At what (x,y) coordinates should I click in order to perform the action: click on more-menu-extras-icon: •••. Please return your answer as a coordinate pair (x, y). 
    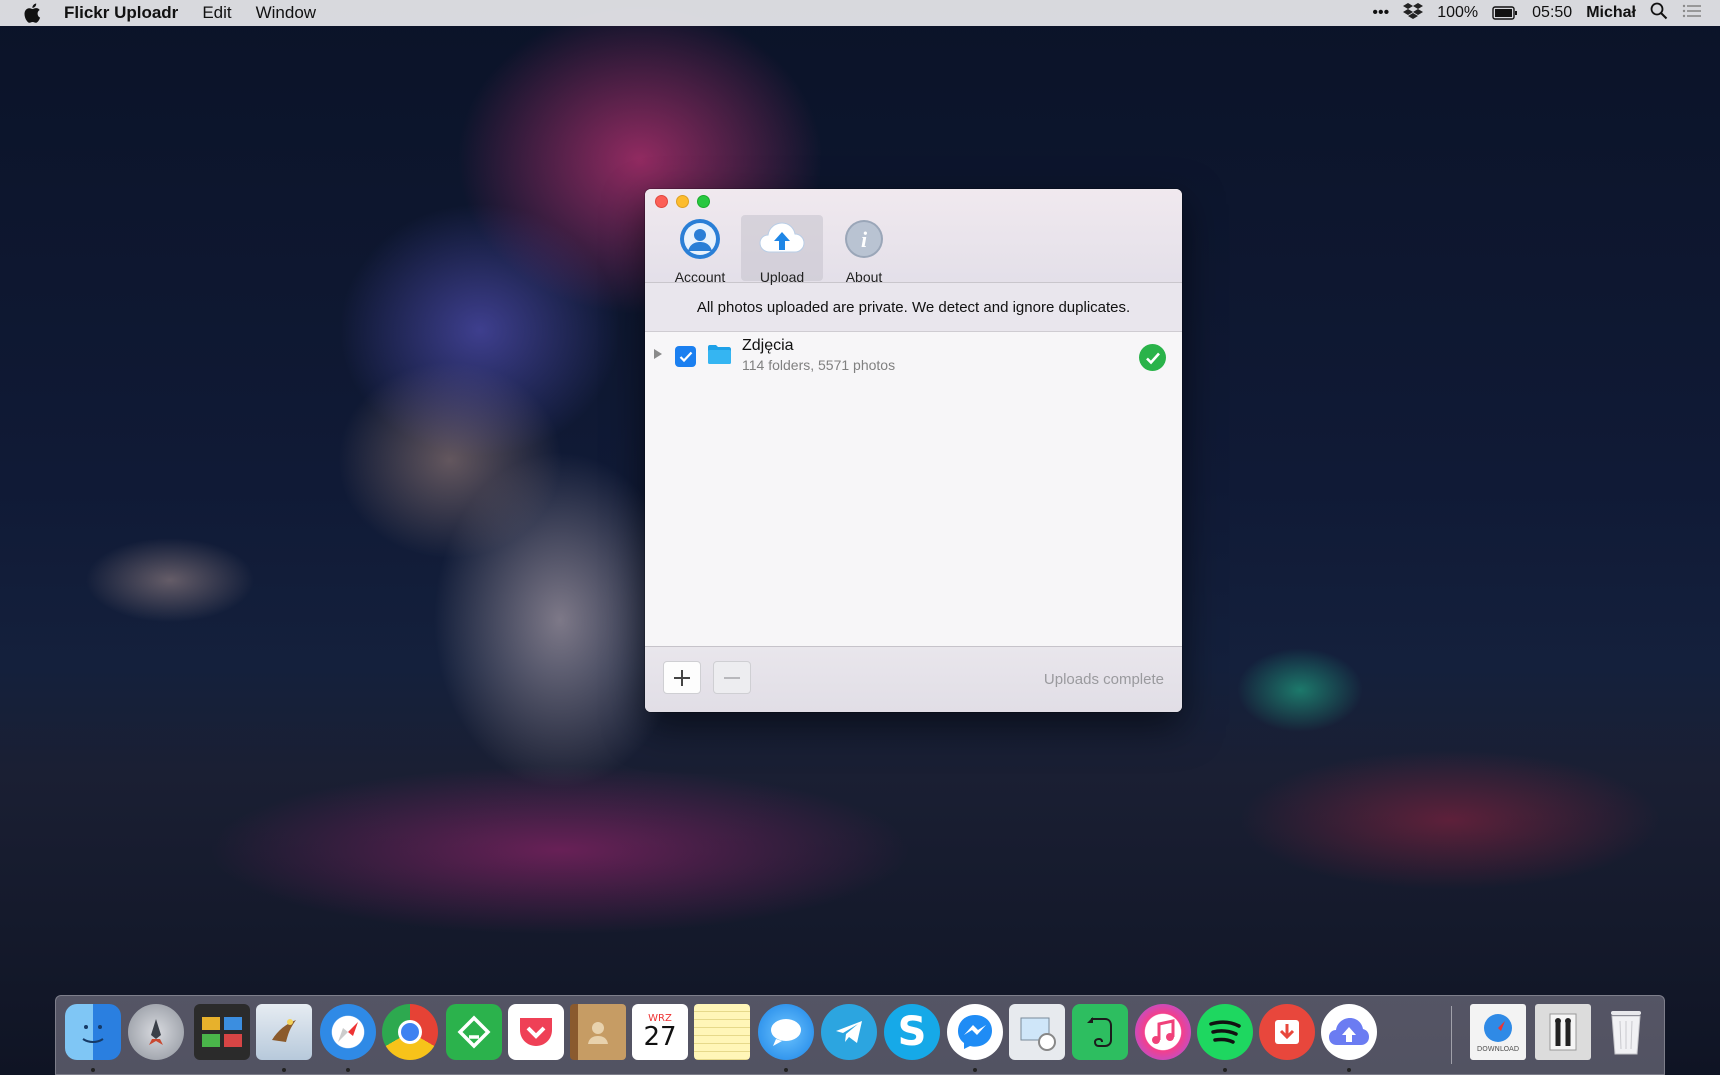
    Looking at the image, I should click on (1380, 13).